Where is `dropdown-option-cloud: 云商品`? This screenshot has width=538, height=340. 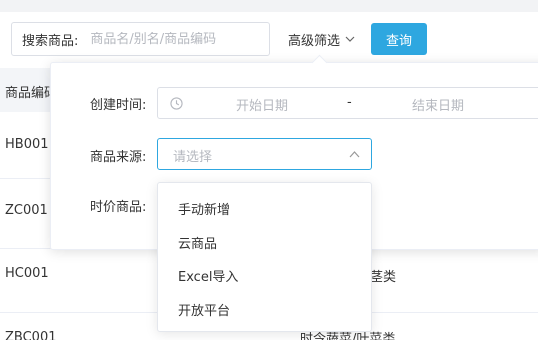
dropdown-option-cloud: 云商品 is located at coordinates (197, 242).